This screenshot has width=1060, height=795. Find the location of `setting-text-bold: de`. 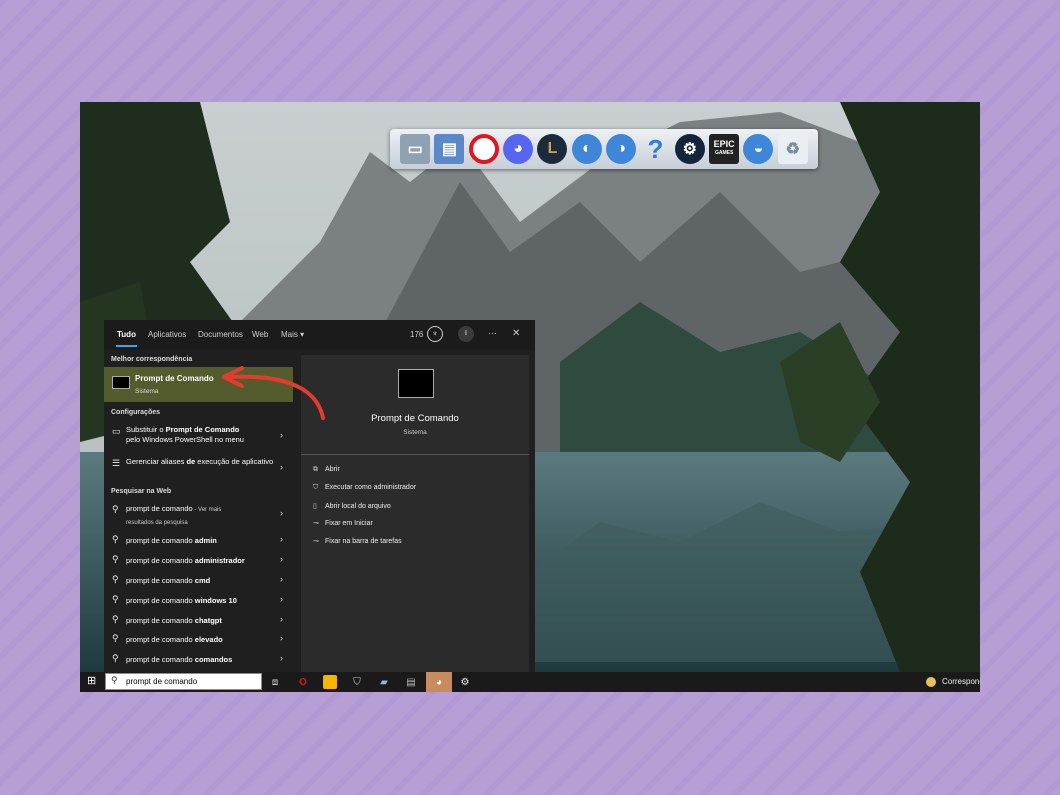

setting-text-bold: de is located at coordinates (191, 461).